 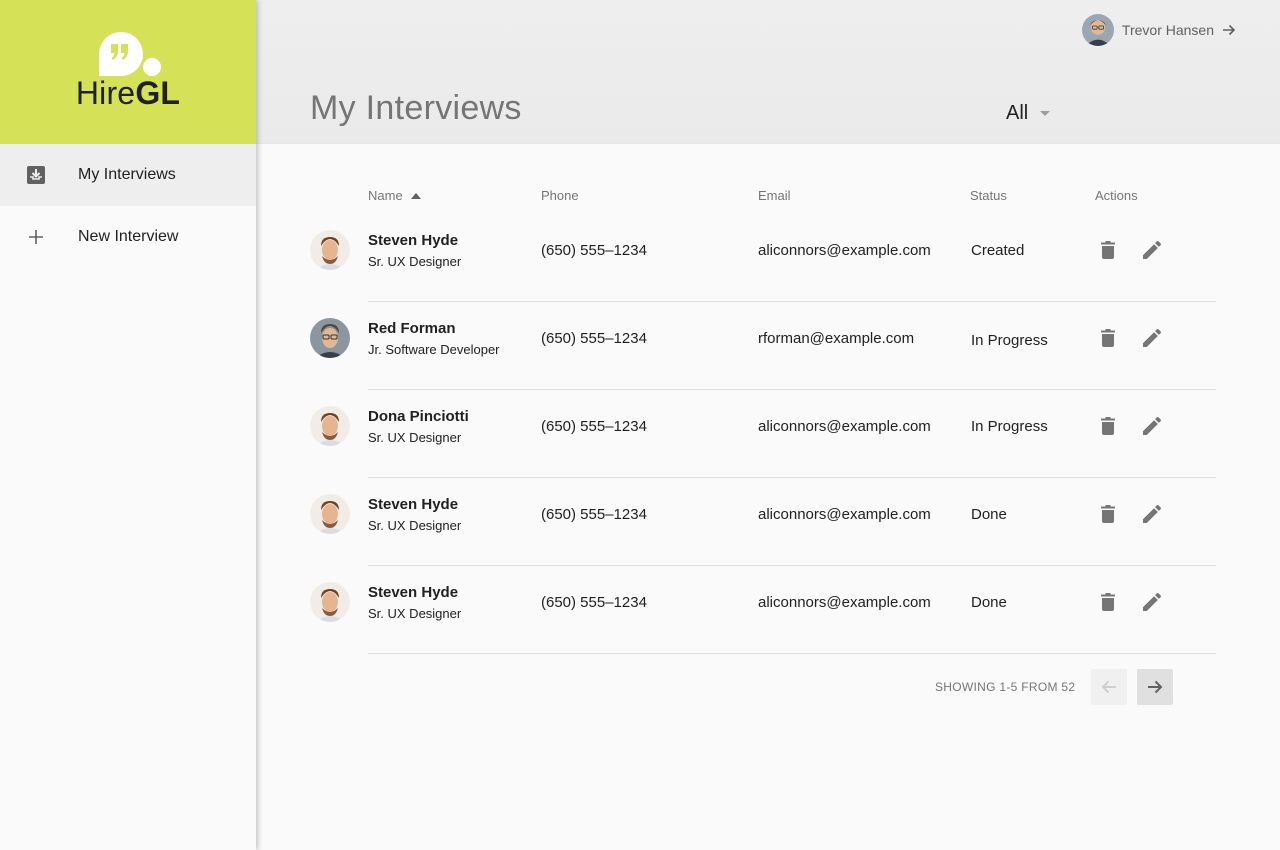 I want to click on candidate-title: Jr. Software Developer, so click(x=434, y=349).